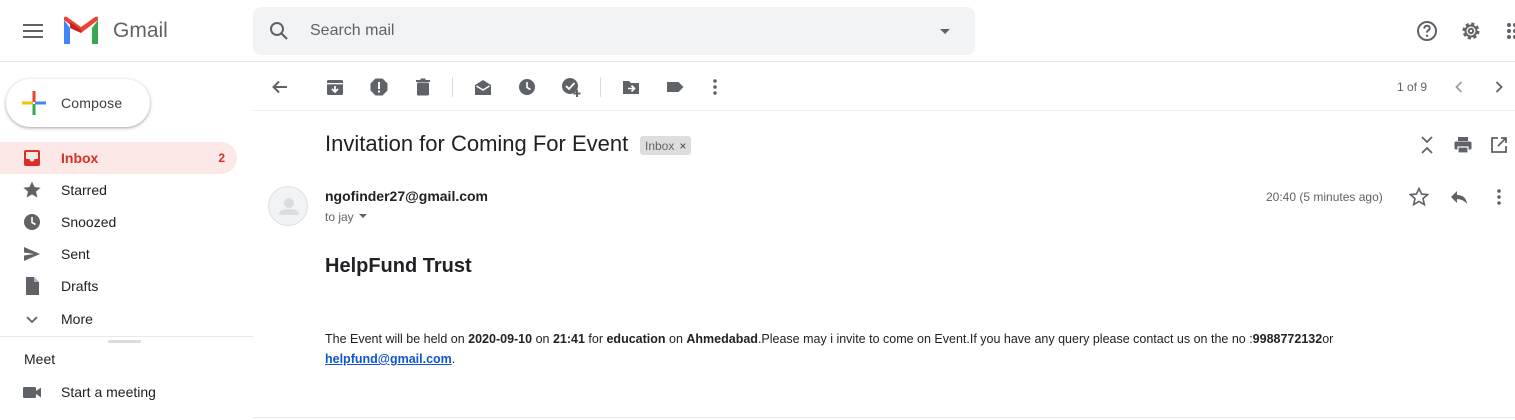 This screenshot has width=1515, height=420. I want to click on contact-phone: 9988772132, so click(1287, 339).